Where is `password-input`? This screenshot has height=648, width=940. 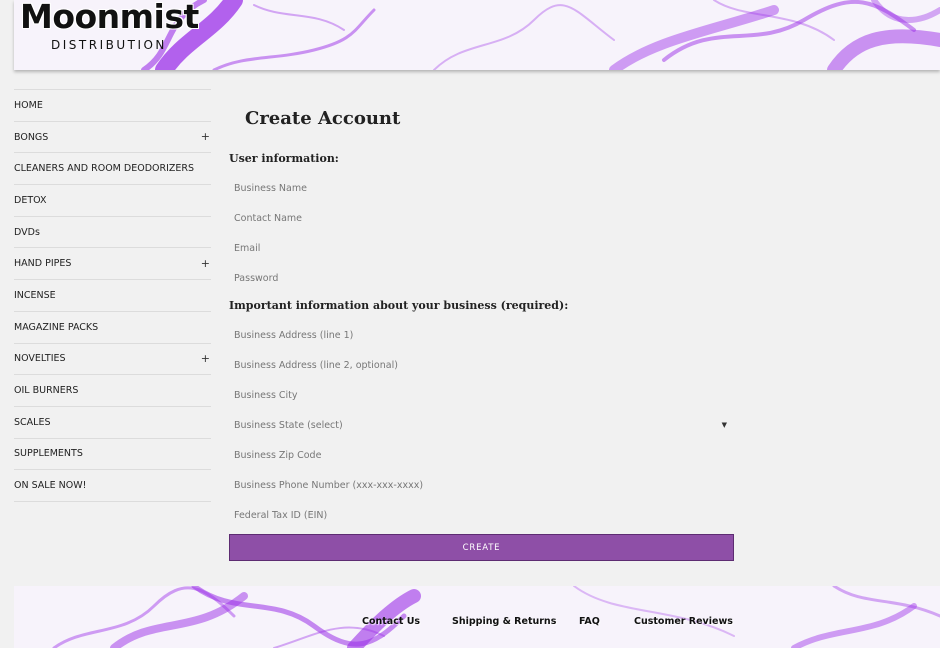
password-input is located at coordinates (481, 278).